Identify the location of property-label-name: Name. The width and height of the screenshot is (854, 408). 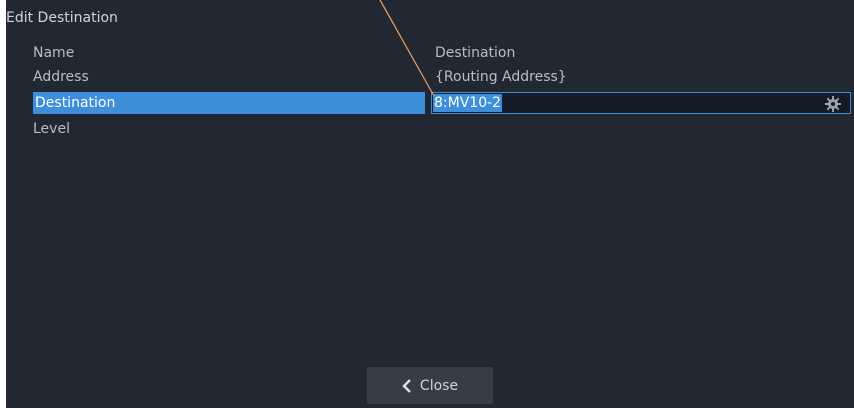
(54, 53).